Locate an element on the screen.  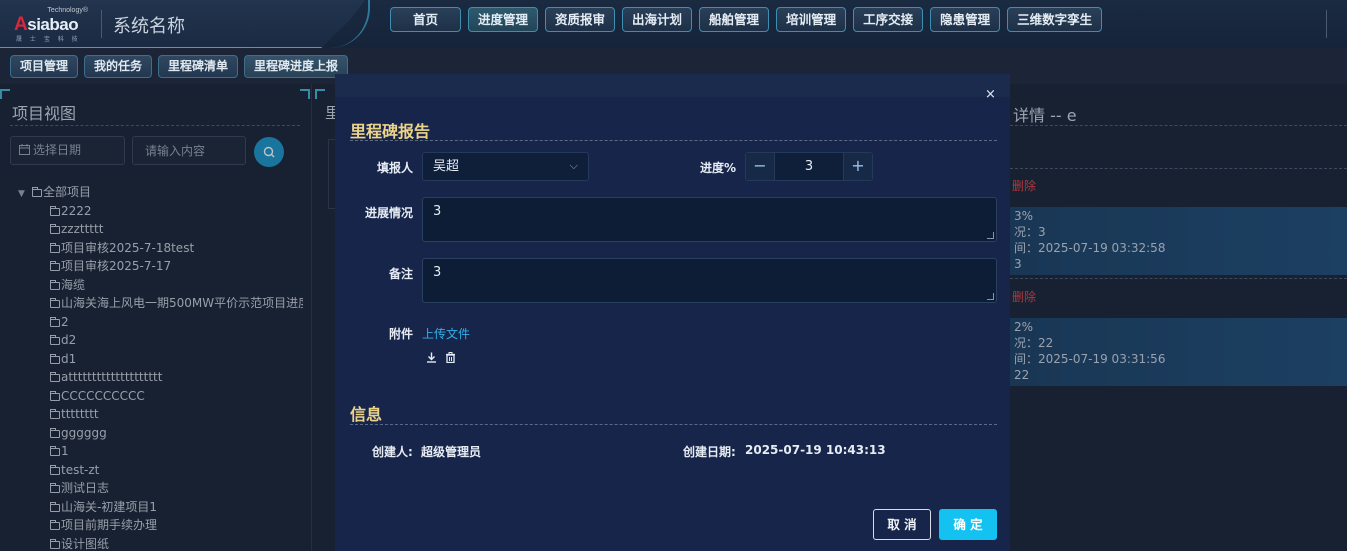
tree-node: 项目前期手续办理 is located at coordinates (160, 525).